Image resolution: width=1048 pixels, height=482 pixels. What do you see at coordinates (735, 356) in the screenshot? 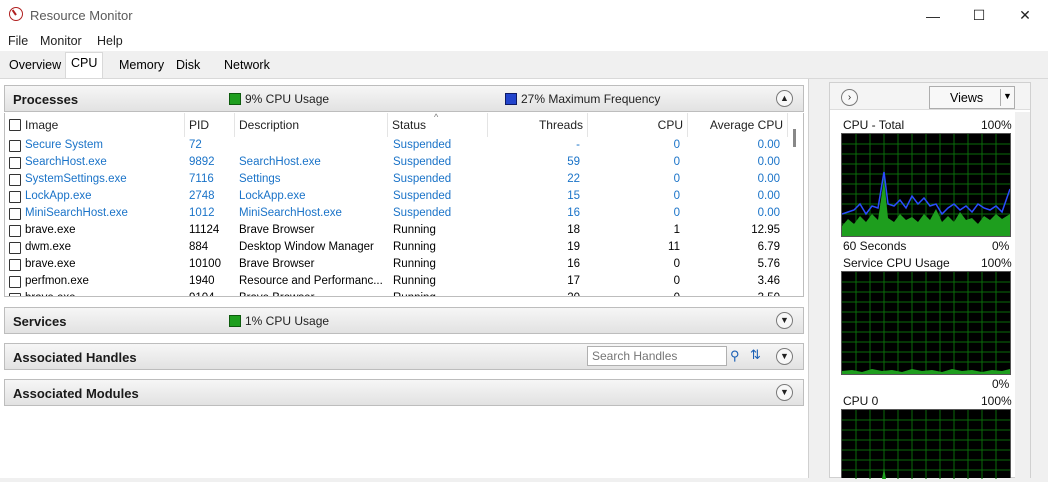
I see `search-icon: ⚲` at bounding box center [735, 356].